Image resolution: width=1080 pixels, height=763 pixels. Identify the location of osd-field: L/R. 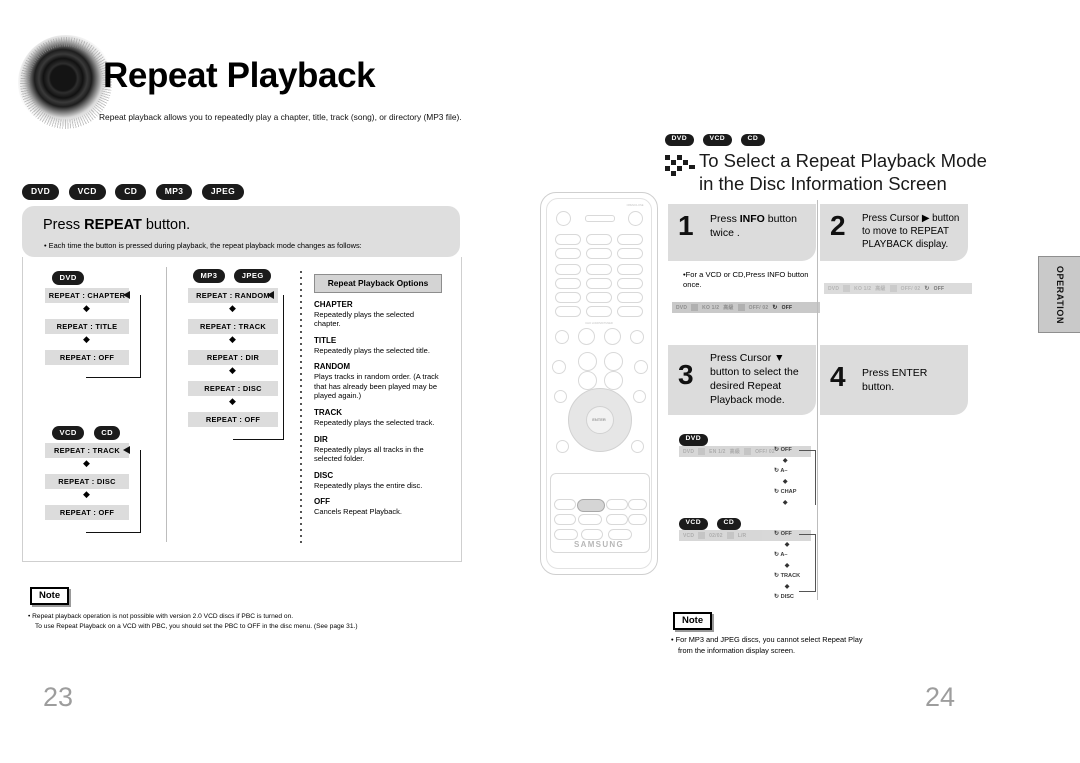
(742, 535).